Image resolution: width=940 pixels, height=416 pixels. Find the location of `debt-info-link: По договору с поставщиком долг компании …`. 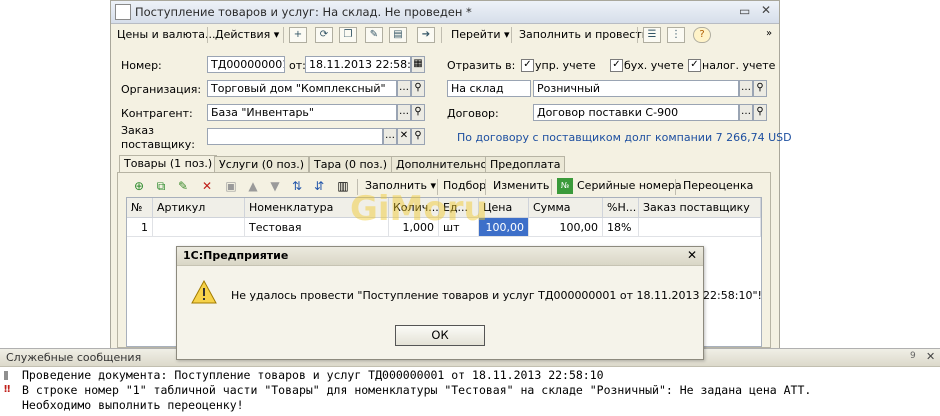

debt-info-link: По договору с поставщиком долг компании … is located at coordinates (624, 137).